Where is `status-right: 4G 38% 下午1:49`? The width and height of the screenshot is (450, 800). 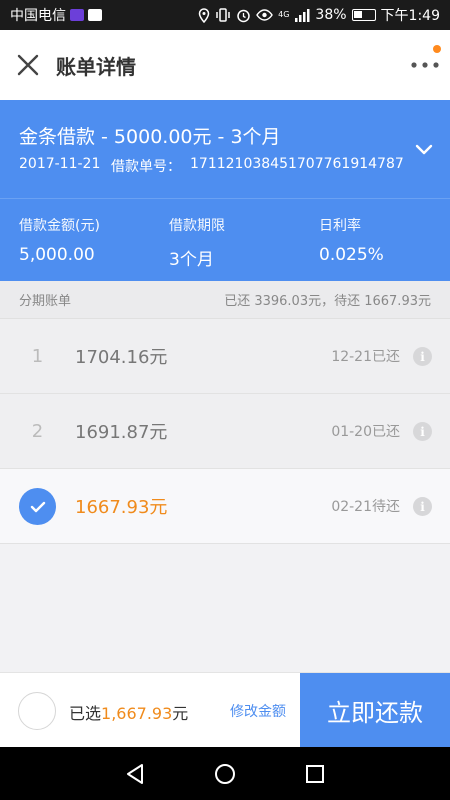 status-right: 4G 38% 下午1:49 is located at coordinates (319, 15).